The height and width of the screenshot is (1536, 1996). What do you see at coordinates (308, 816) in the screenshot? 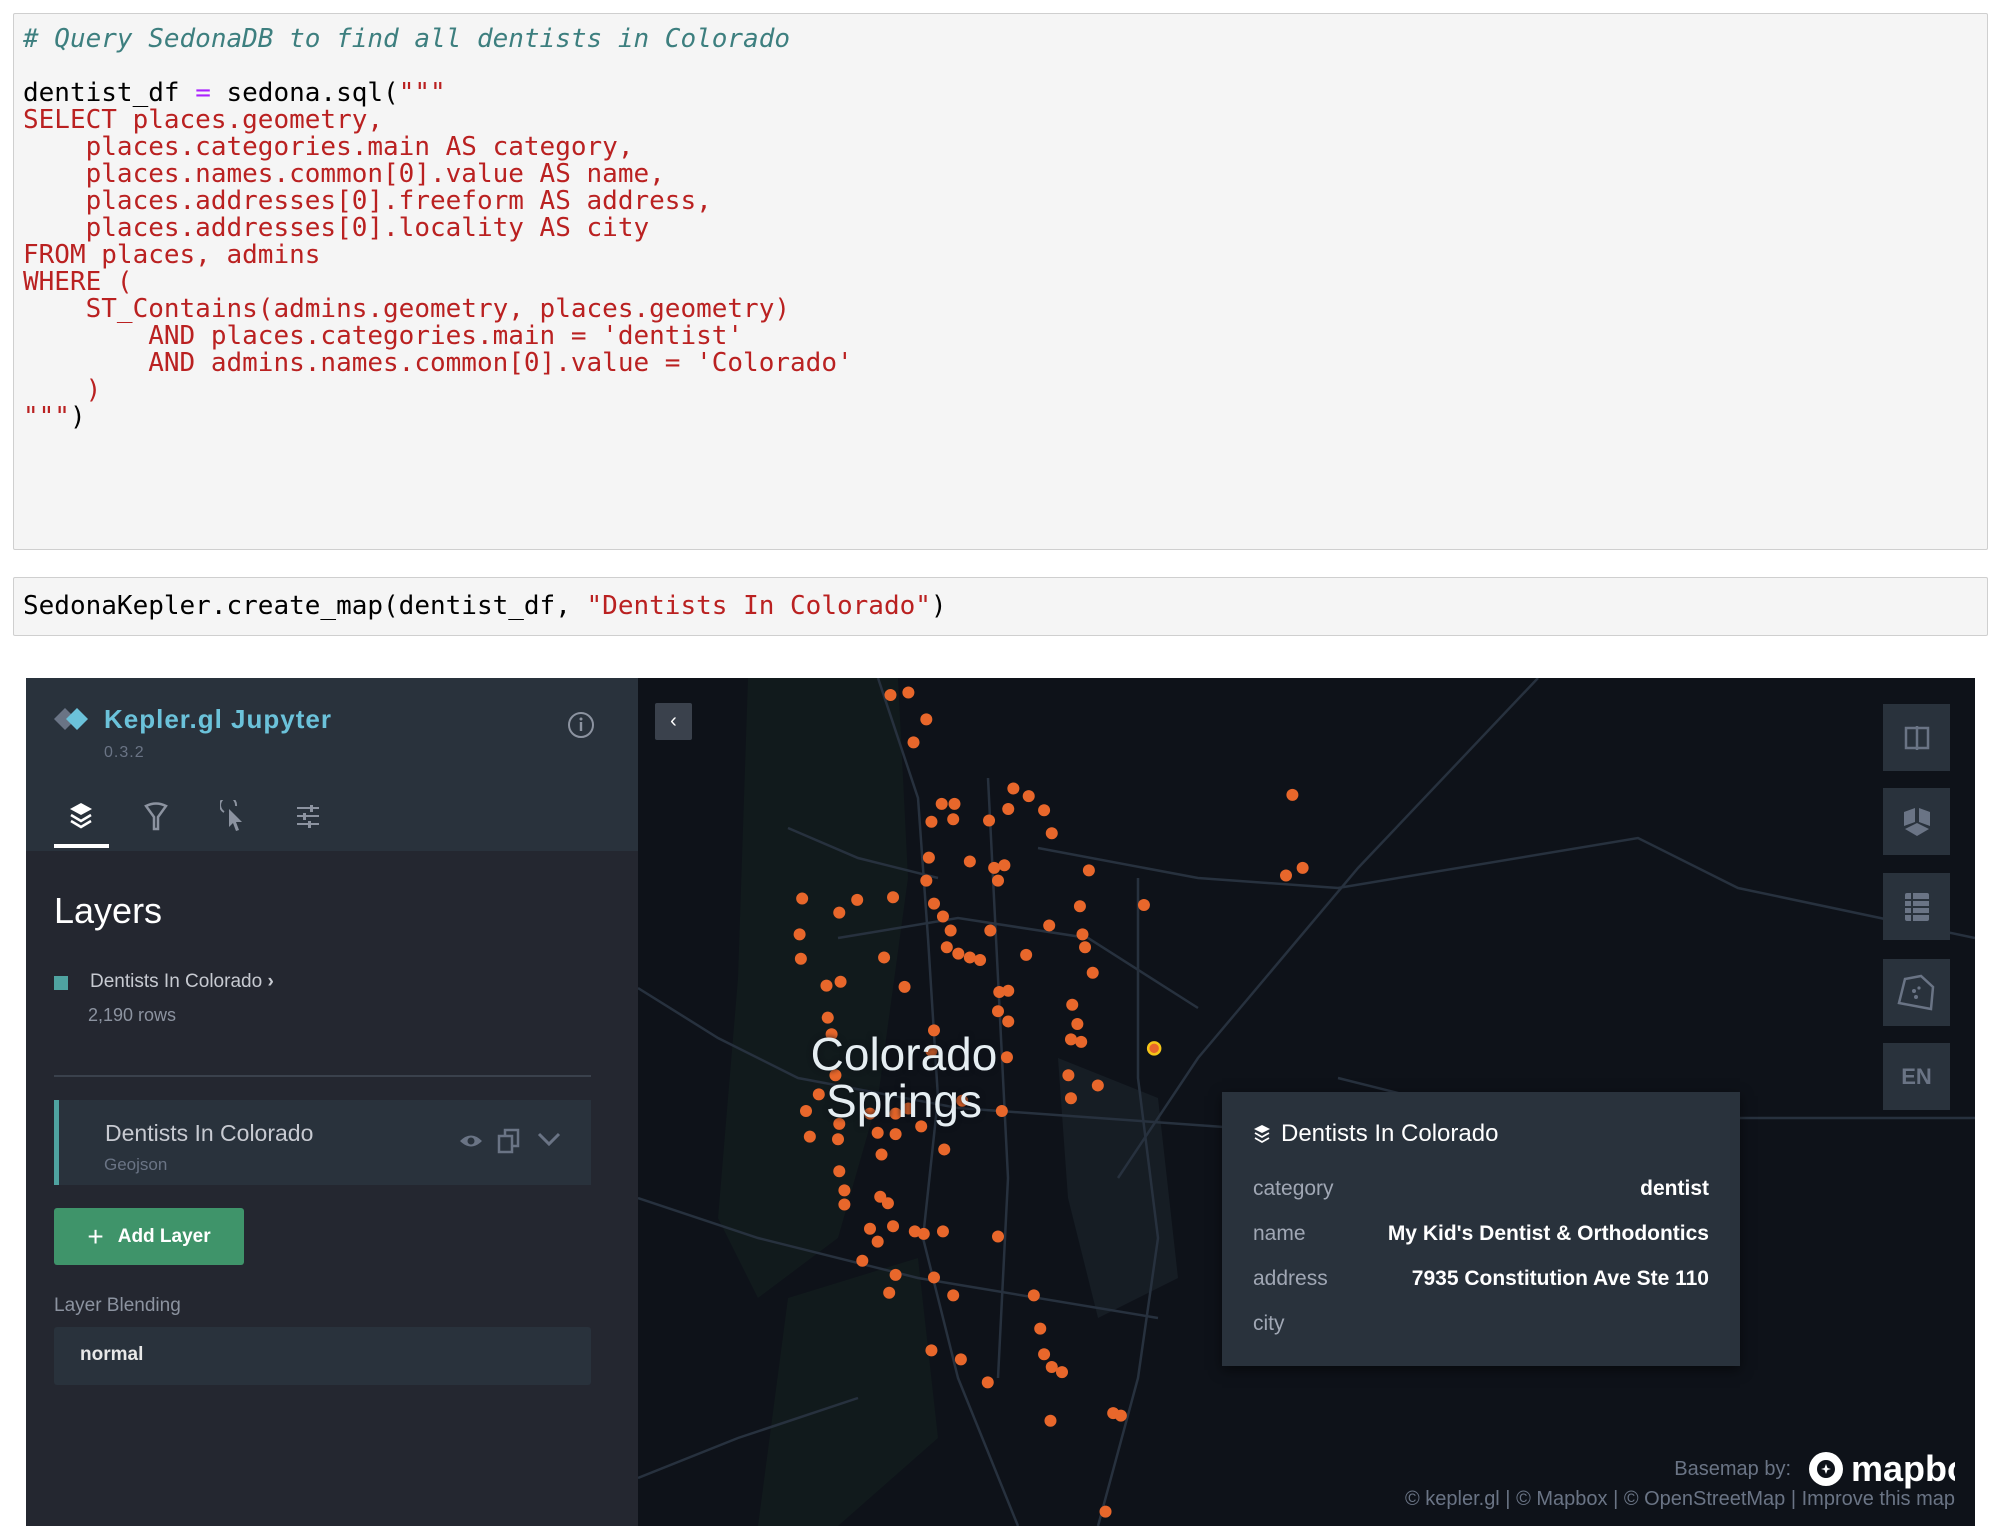
I see `tab-map-settings` at bounding box center [308, 816].